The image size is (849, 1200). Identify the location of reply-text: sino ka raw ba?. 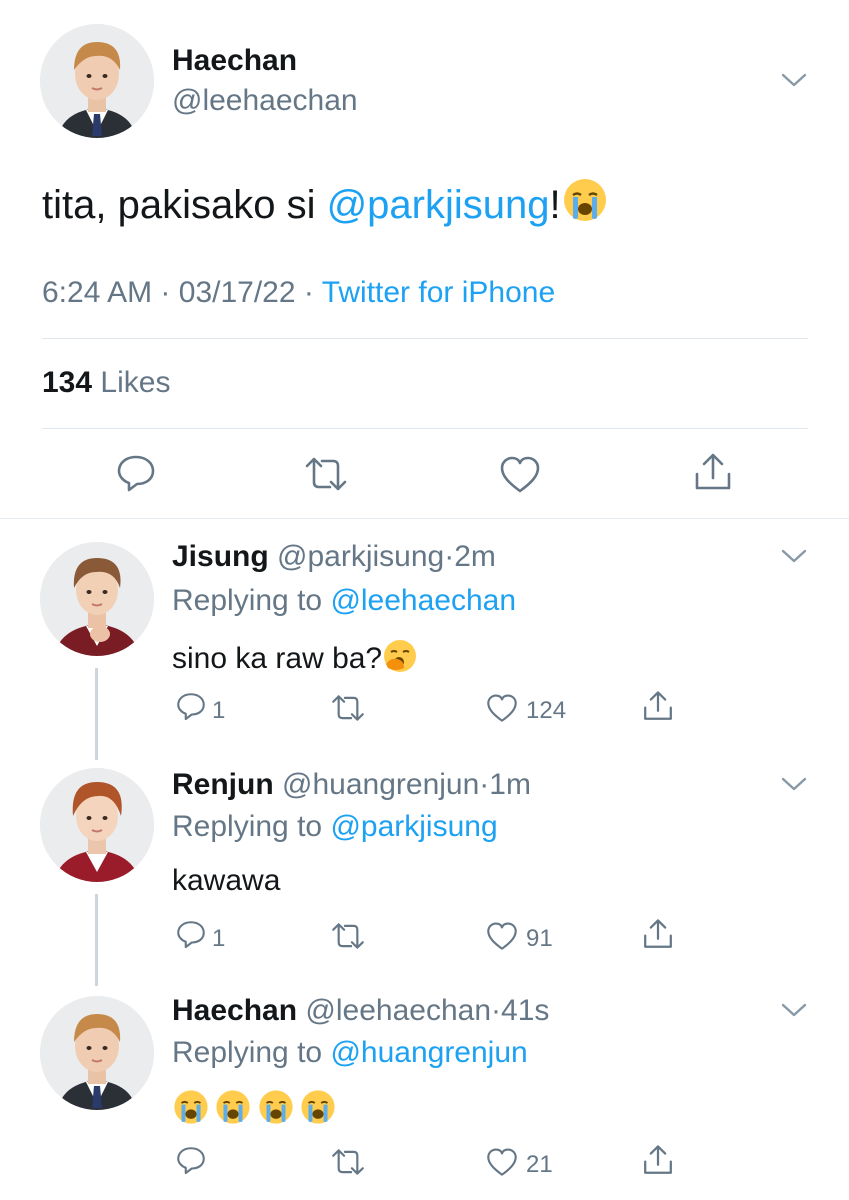
(295, 660).